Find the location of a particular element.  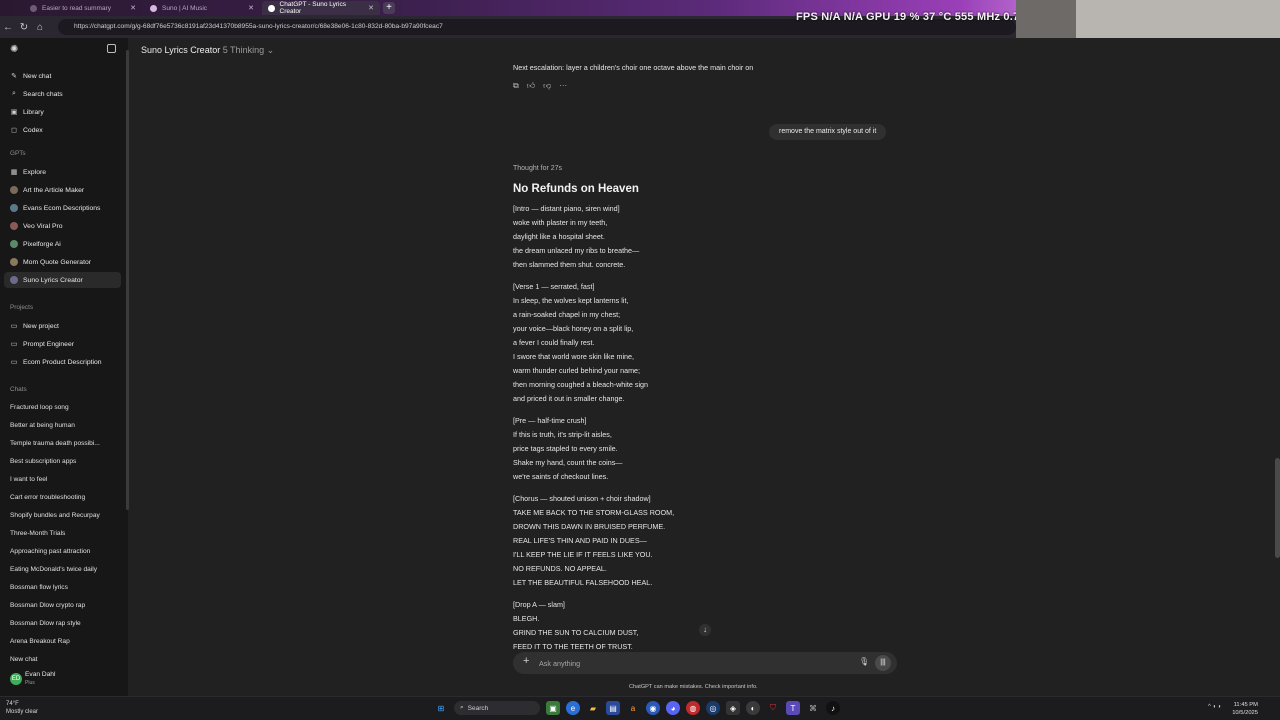

scroll-down-button: ↓ is located at coordinates (705, 630).